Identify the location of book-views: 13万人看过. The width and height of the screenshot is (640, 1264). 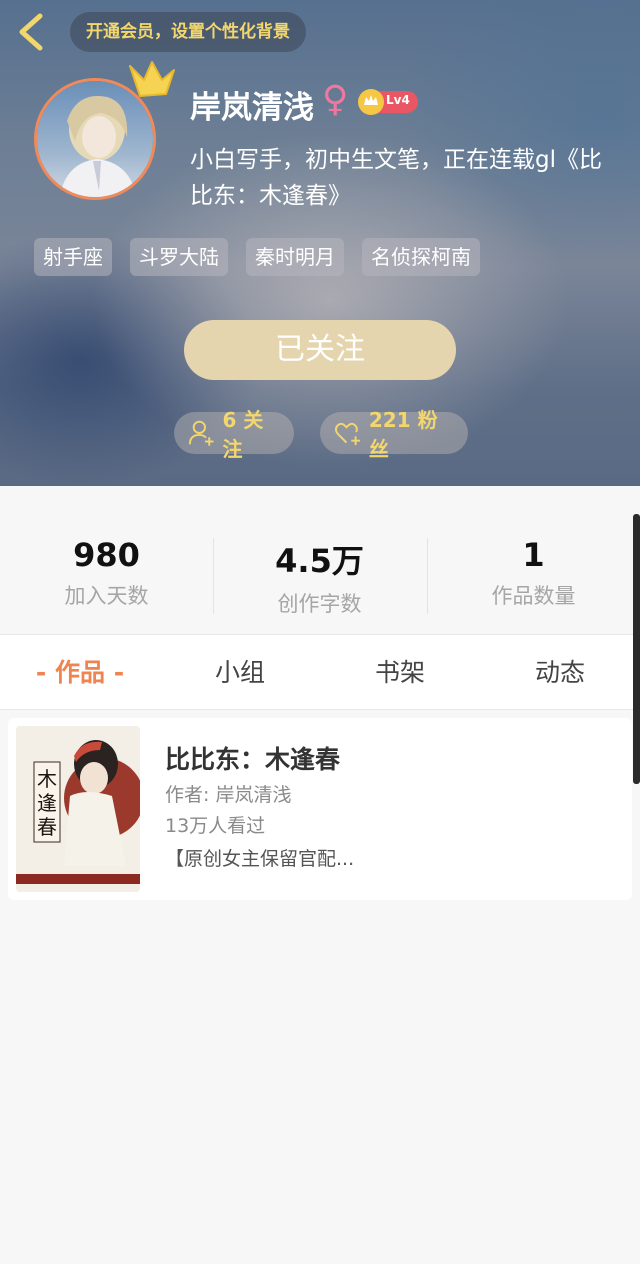
(215, 826).